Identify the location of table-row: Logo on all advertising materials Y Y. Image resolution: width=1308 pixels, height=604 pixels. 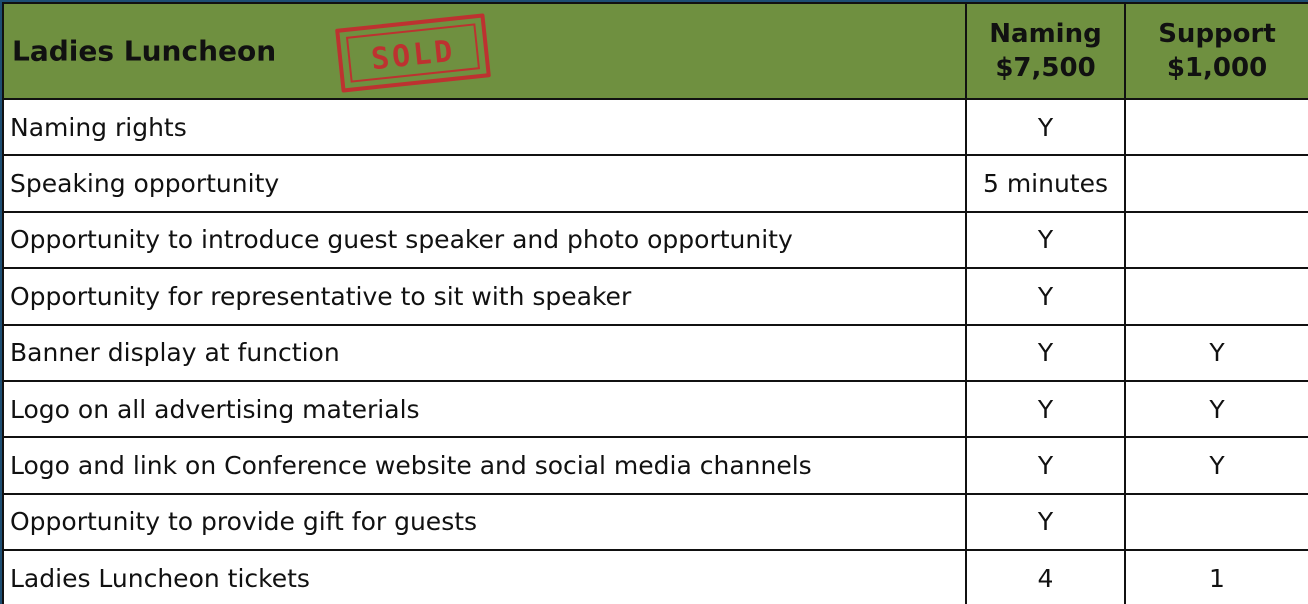
(655, 409).